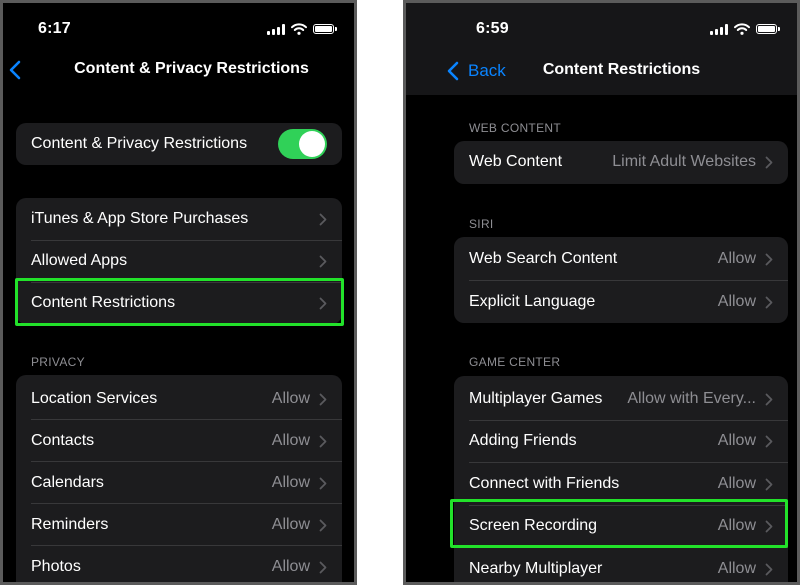  I want to click on row-label: Nearby Multiplayer, so click(536, 568).